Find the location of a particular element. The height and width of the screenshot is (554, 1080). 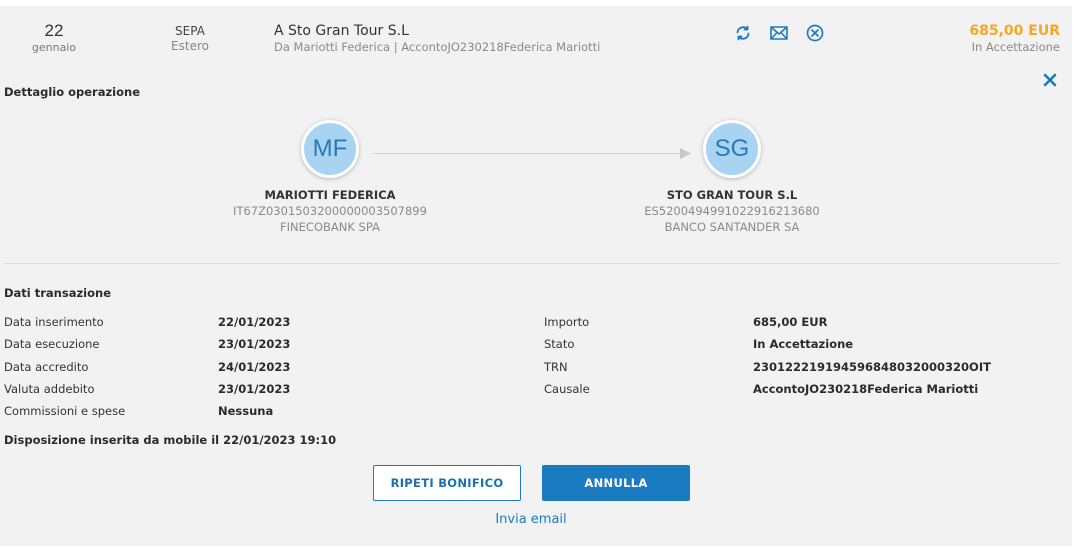

label-data-inserimento: Data inserimento is located at coordinates (54, 322).